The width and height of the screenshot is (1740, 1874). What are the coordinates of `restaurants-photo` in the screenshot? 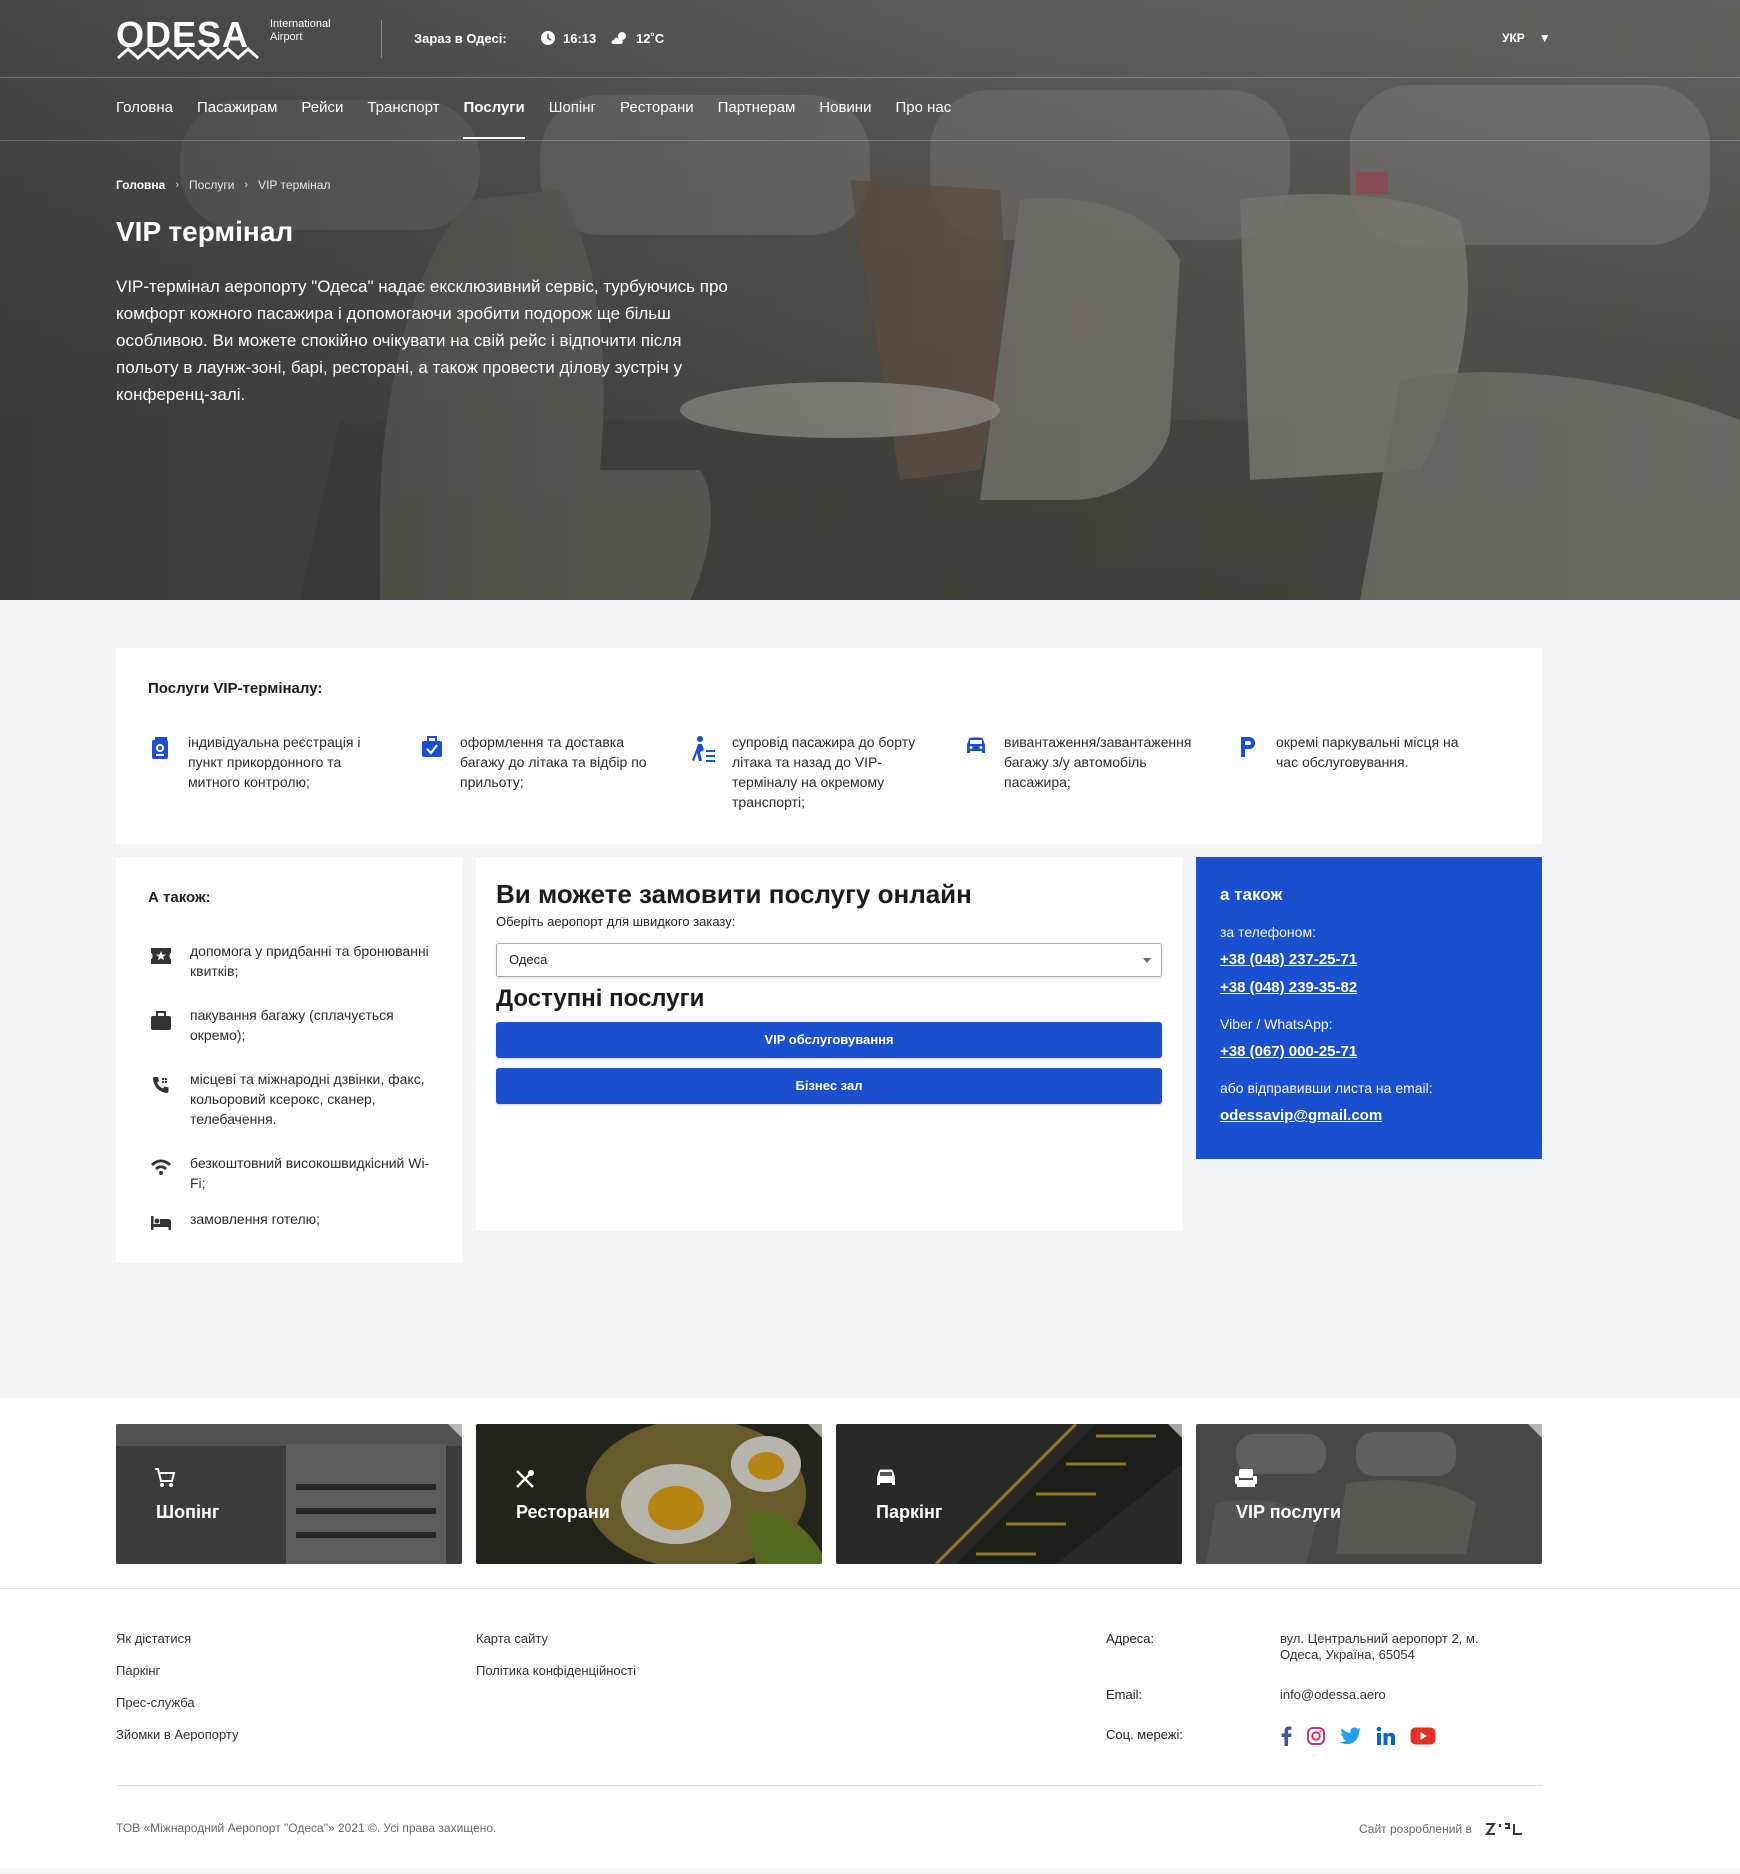 It's located at (649, 1494).